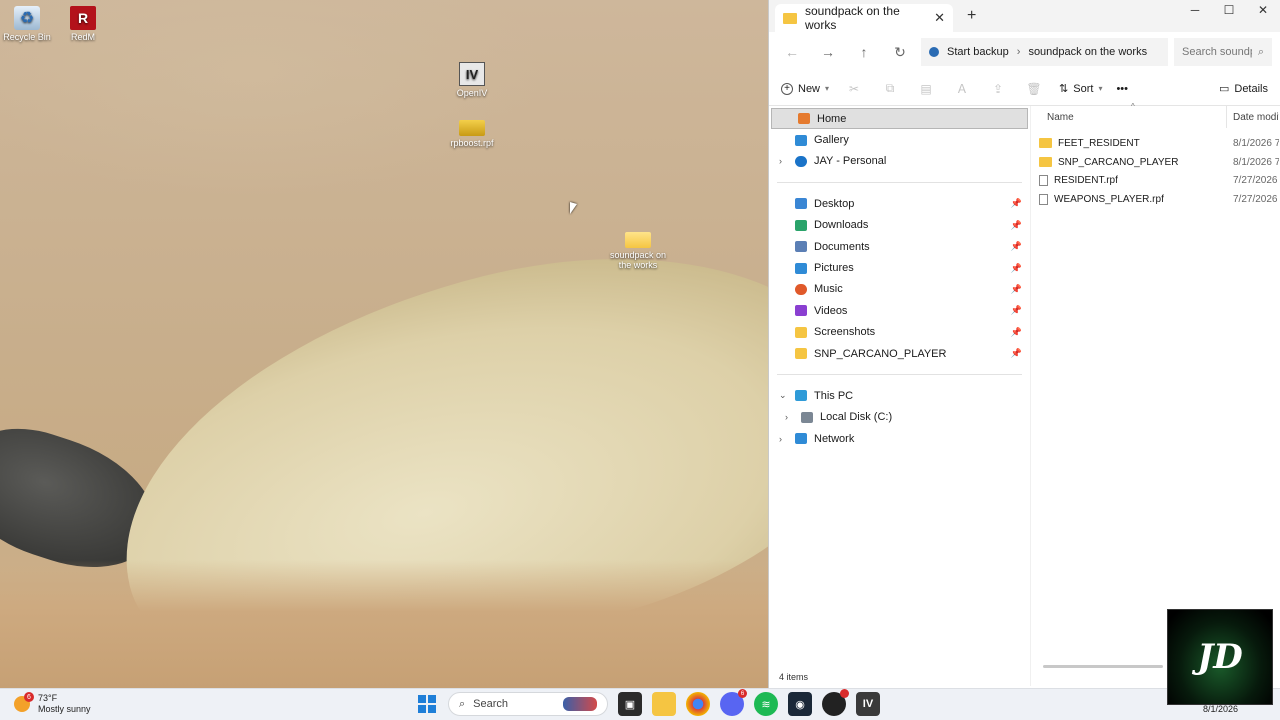 This screenshot has width=1280, height=720. Describe the element at coordinates (834, 203) in the screenshot. I see `nav-label: Desktop` at that location.